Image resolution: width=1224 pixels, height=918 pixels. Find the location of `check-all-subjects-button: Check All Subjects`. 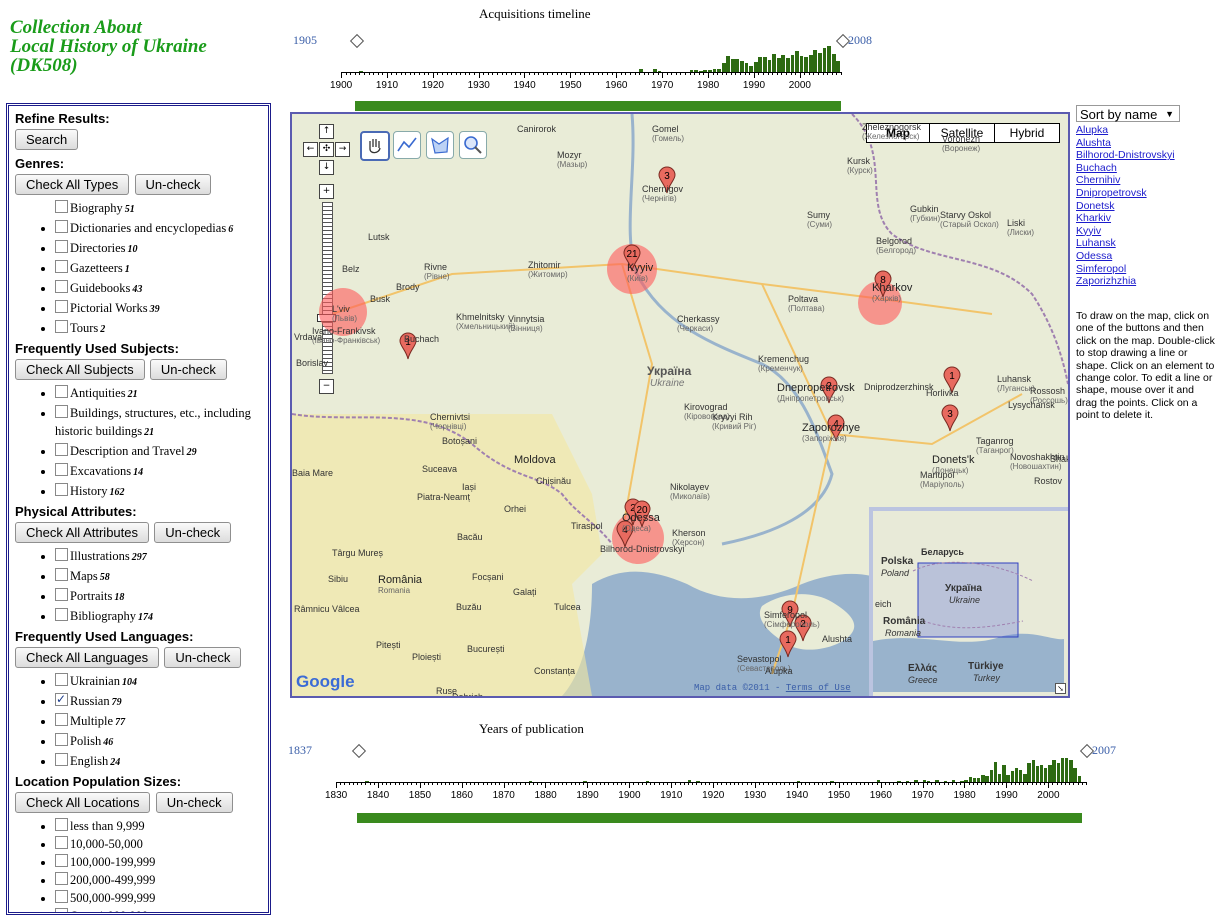

check-all-subjects-button: Check All Subjects is located at coordinates (80, 369).